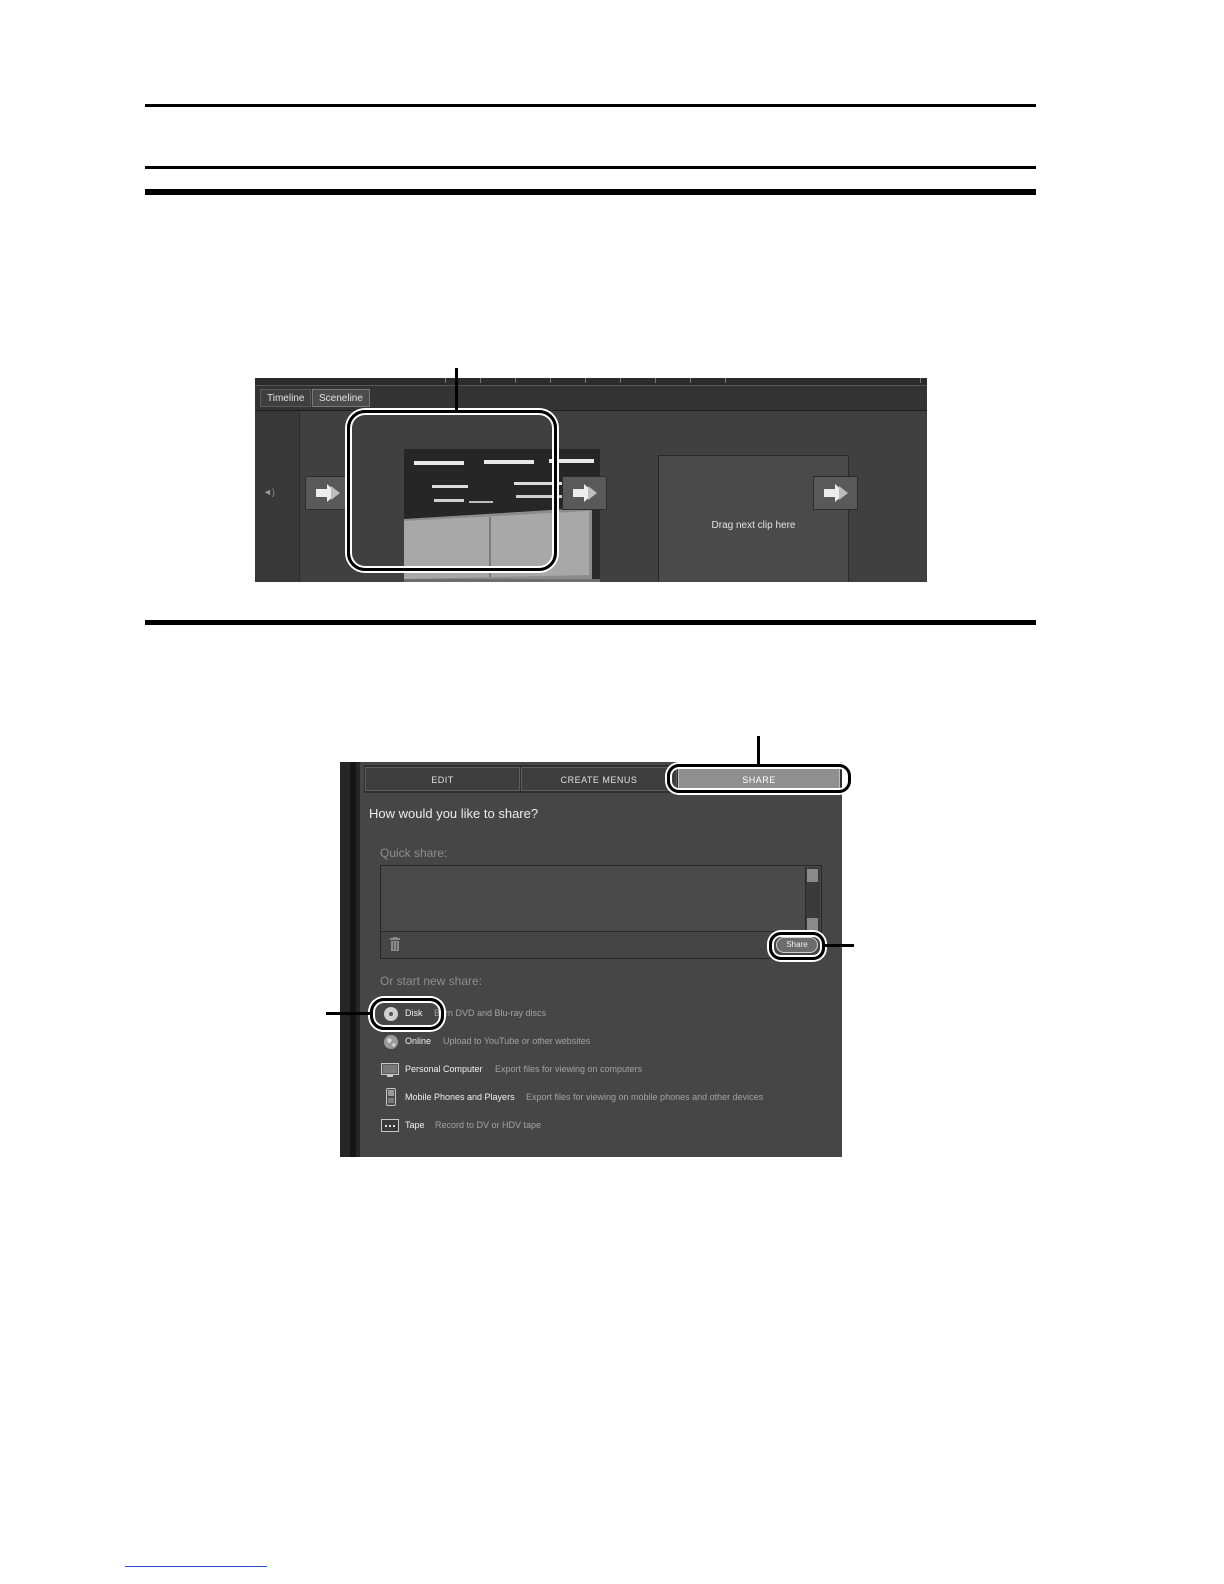  I want to click on share-tab-callout-leader, so click(758, 750).